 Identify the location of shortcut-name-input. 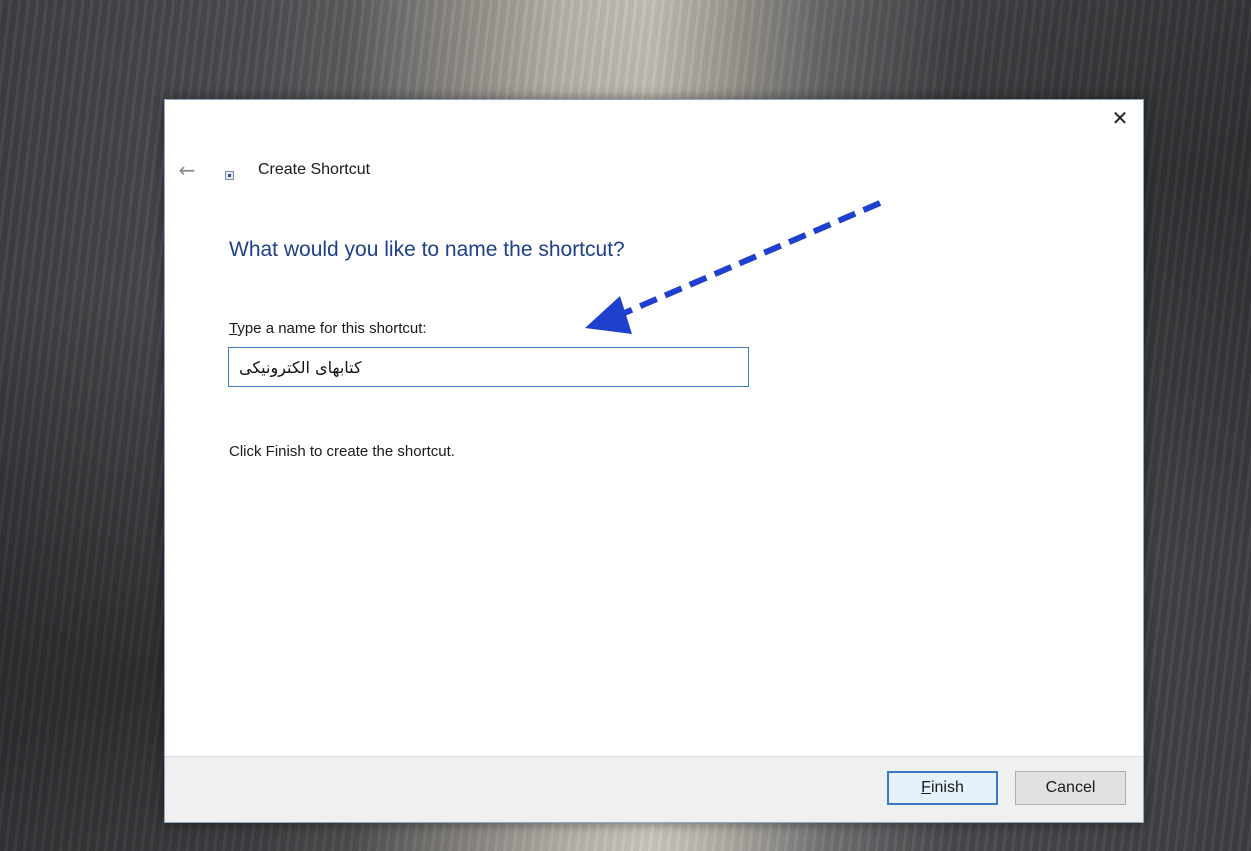
(488, 367).